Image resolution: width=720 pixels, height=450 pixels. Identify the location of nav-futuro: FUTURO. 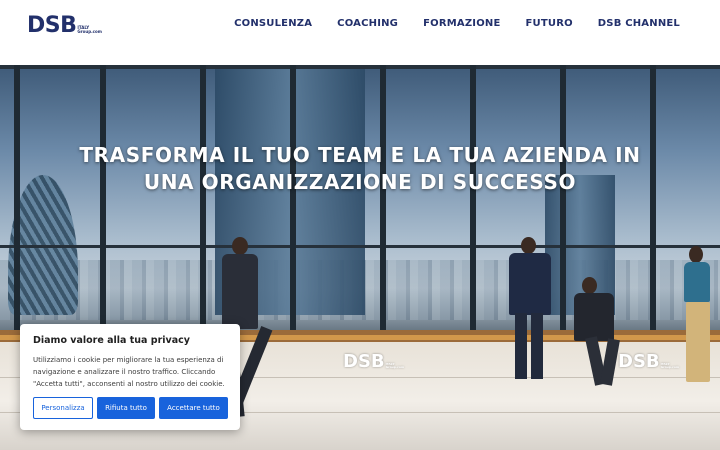
(549, 23).